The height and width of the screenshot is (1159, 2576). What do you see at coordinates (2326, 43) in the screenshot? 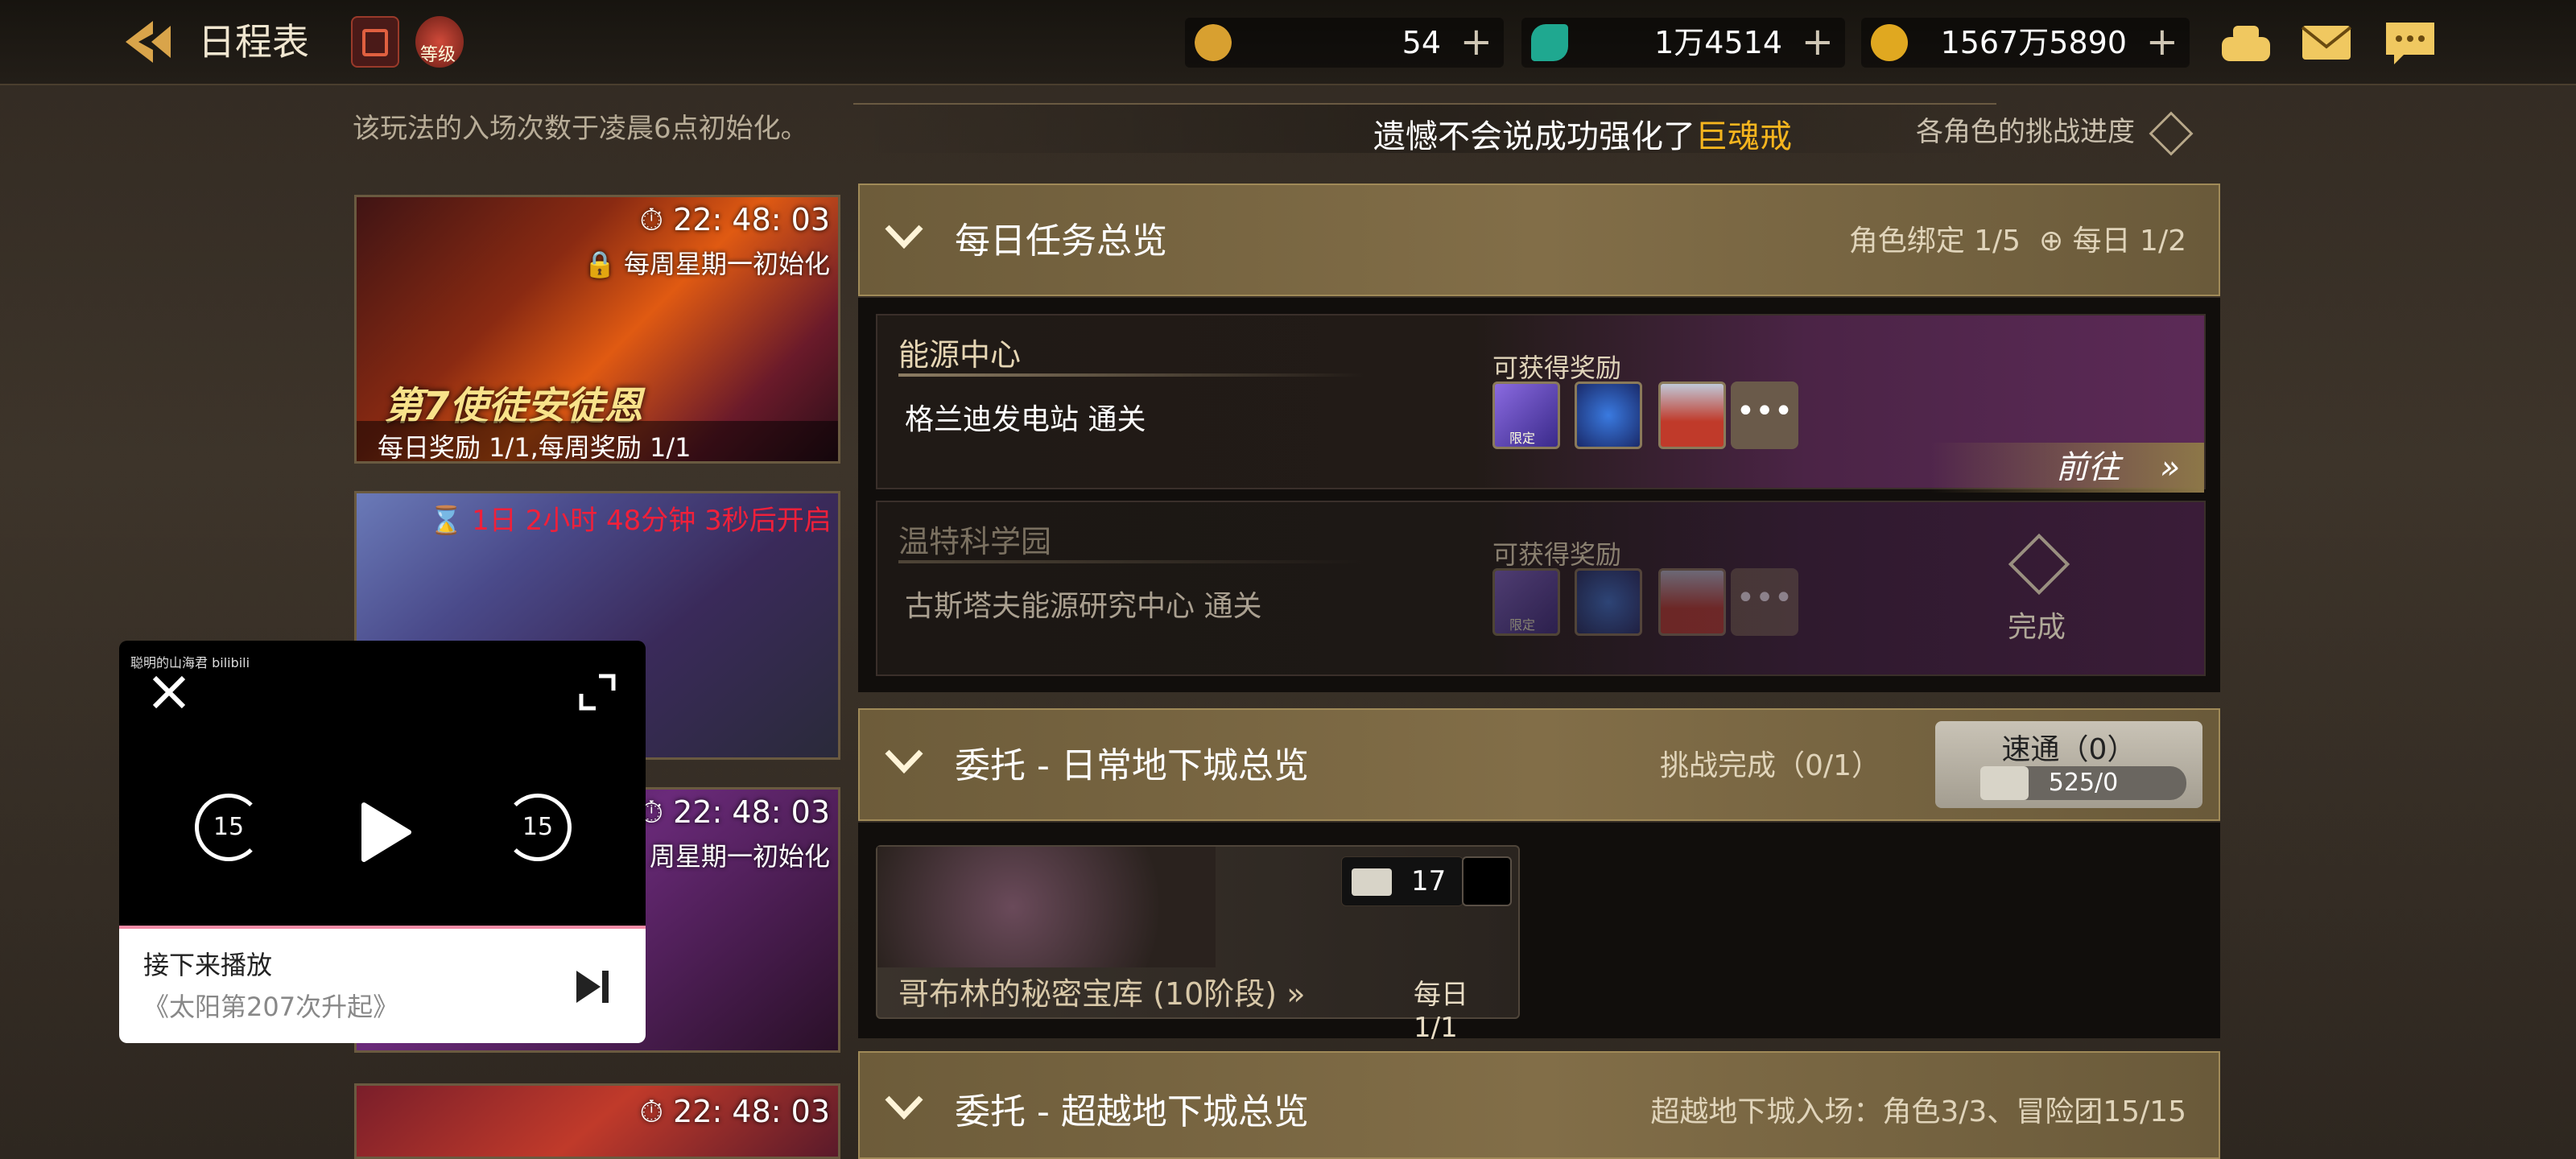
I see `mail-icon` at bounding box center [2326, 43].